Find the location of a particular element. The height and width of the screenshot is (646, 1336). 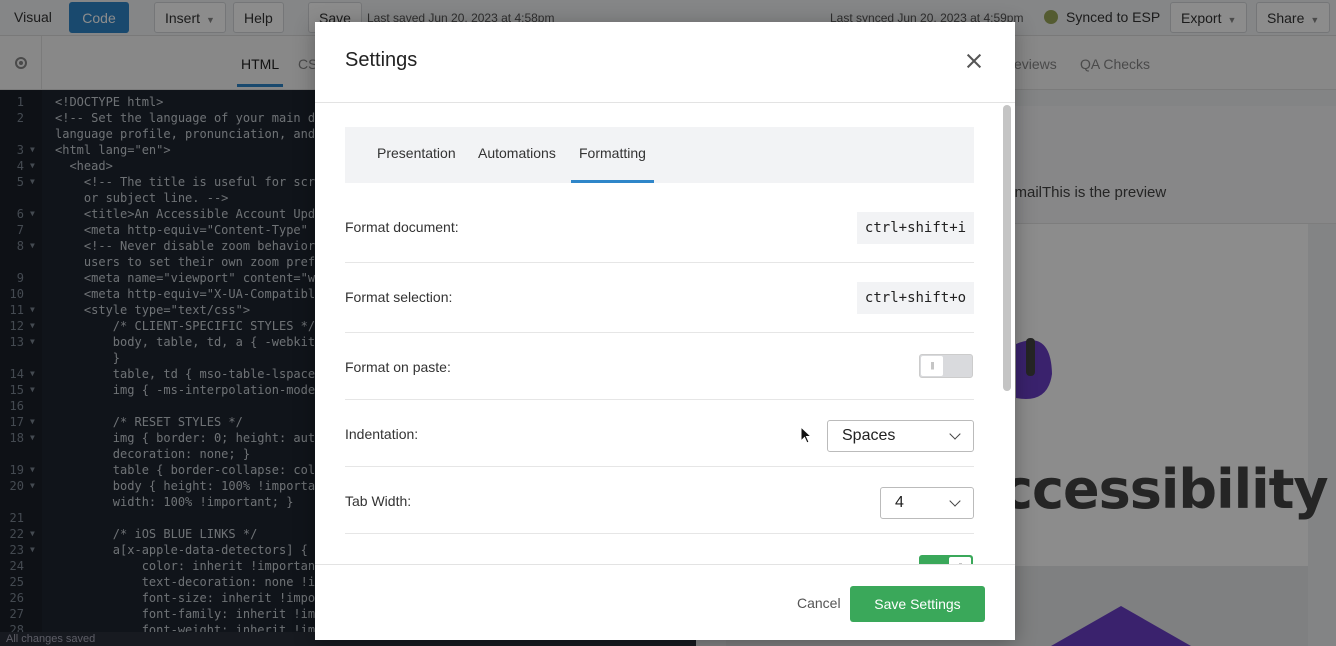

tab-formatting: Formatting is located at coordinates (612, 164).